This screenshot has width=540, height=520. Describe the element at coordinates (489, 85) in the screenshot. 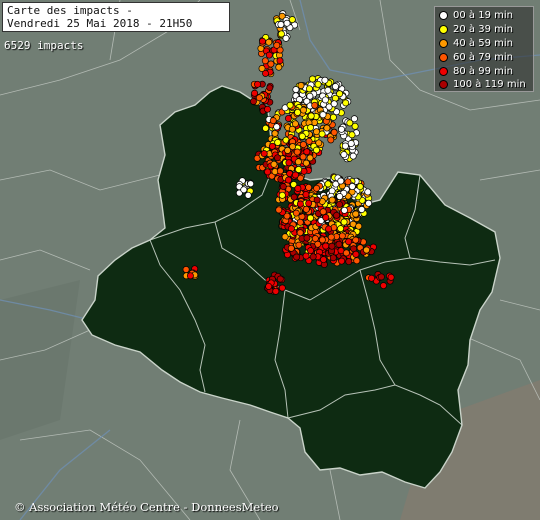

I see `legend-label: 100 à 119 min` at that location.